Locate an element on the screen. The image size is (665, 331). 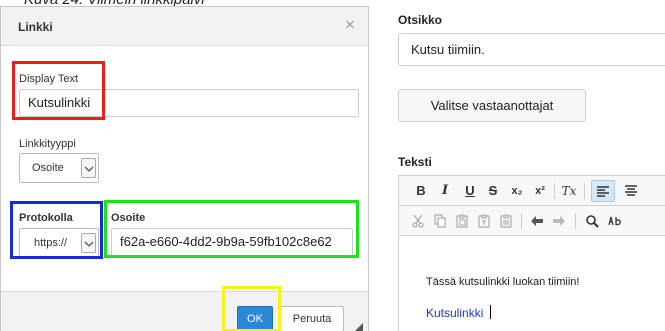
undo-button is located at coordinates (537, 221).